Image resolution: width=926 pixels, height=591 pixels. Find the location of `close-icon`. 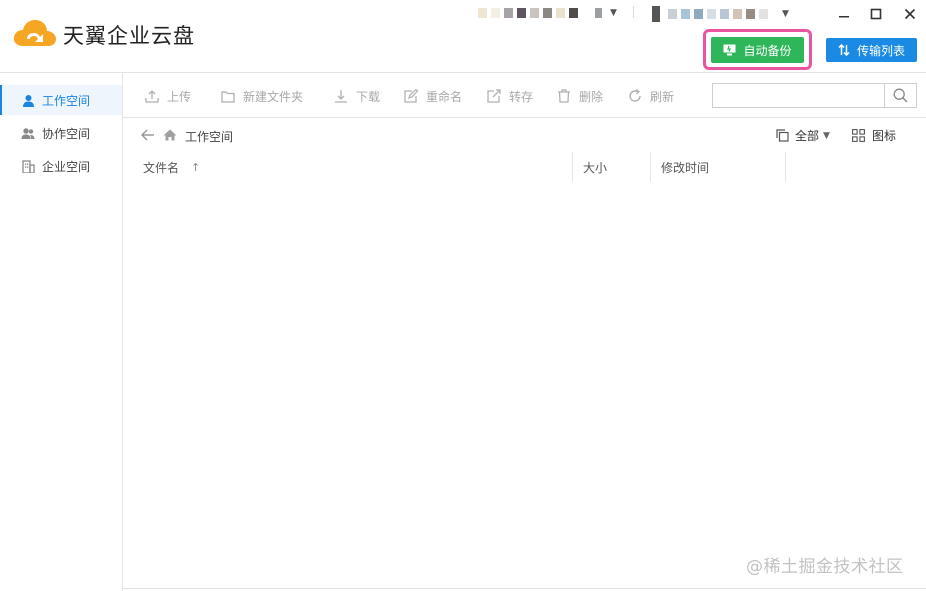

close-icon is located at coordinates (910, 14).